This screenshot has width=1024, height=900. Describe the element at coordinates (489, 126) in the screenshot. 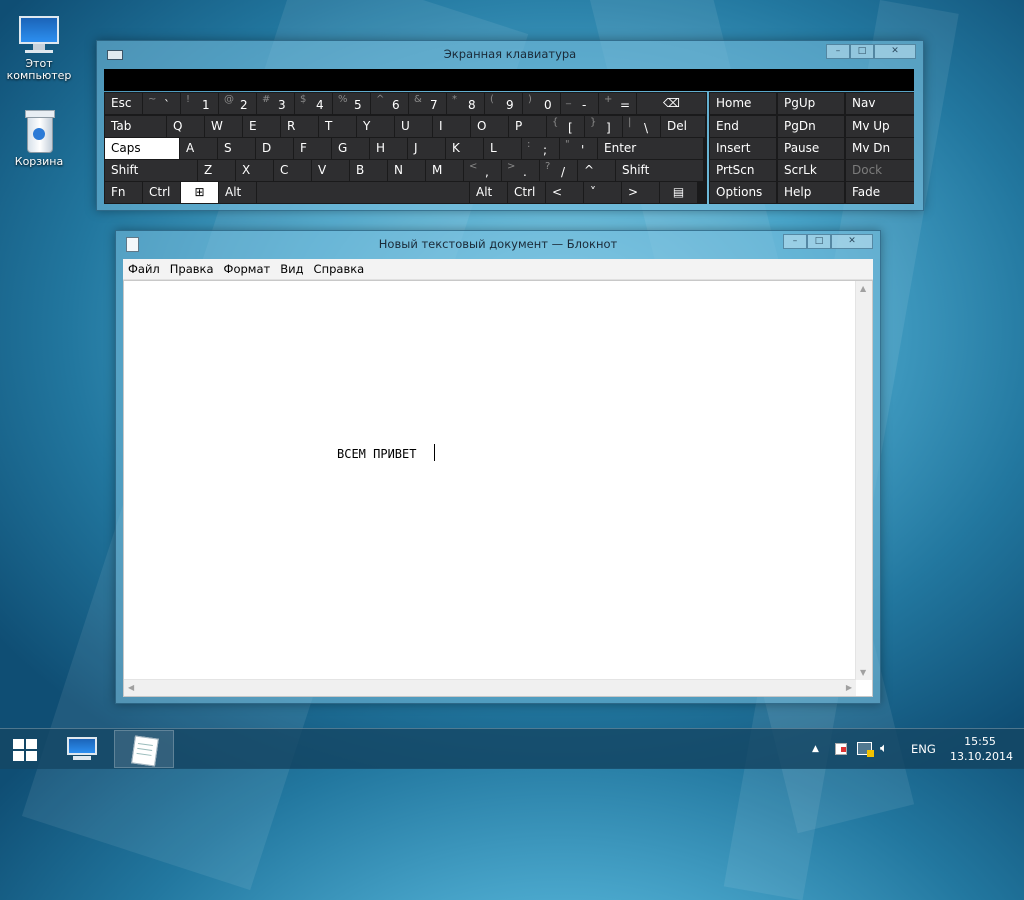

I see `key-o: O` at that location.